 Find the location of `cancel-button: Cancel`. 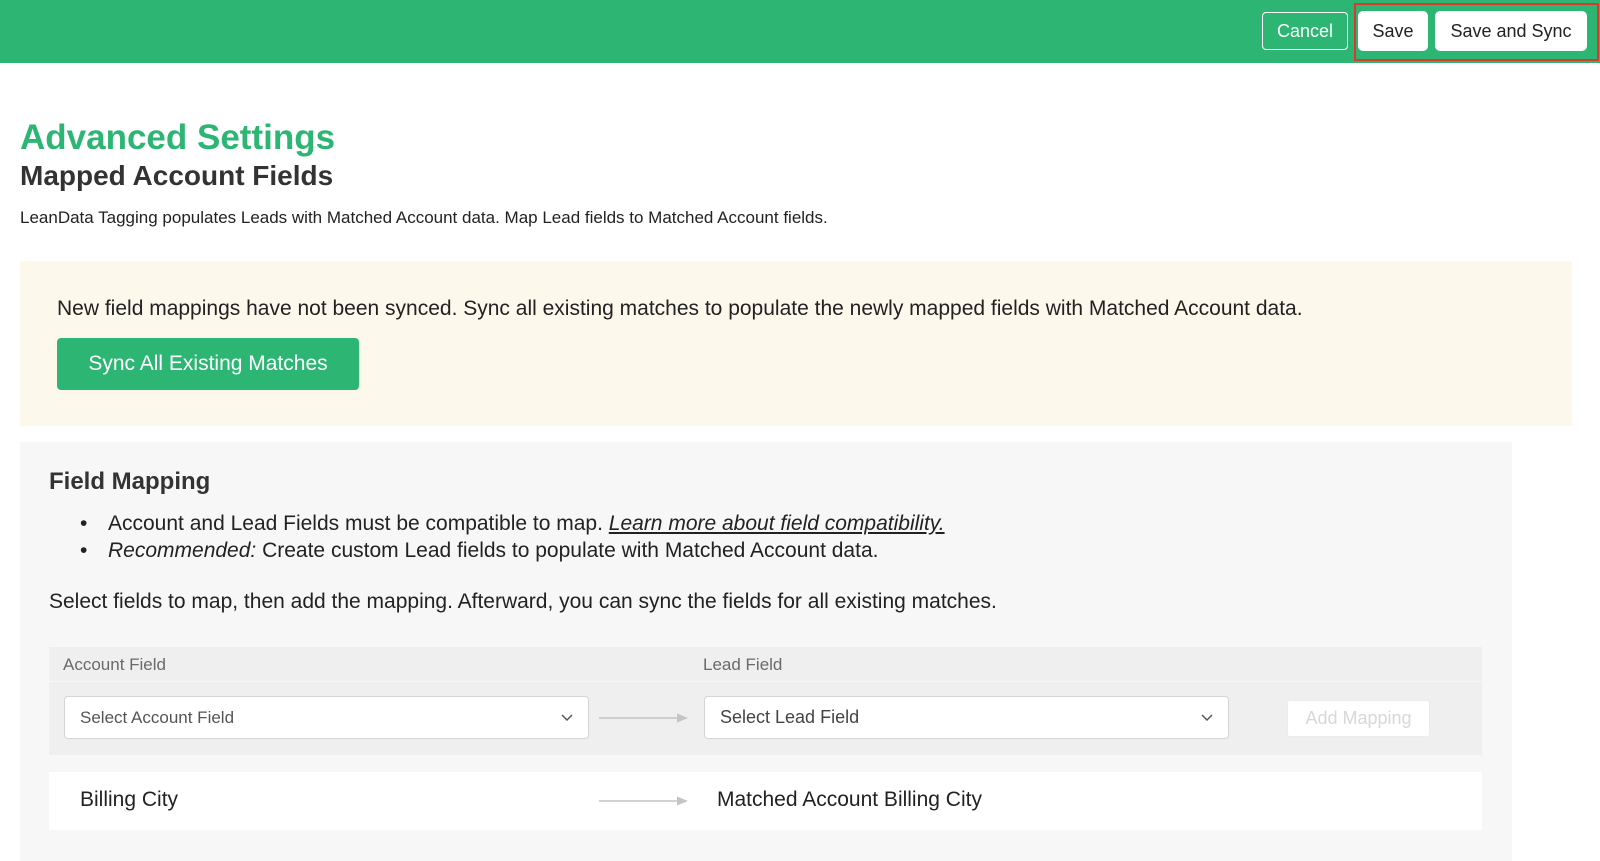

cancel-button: Cancel is located at coordinates (1305, 31).